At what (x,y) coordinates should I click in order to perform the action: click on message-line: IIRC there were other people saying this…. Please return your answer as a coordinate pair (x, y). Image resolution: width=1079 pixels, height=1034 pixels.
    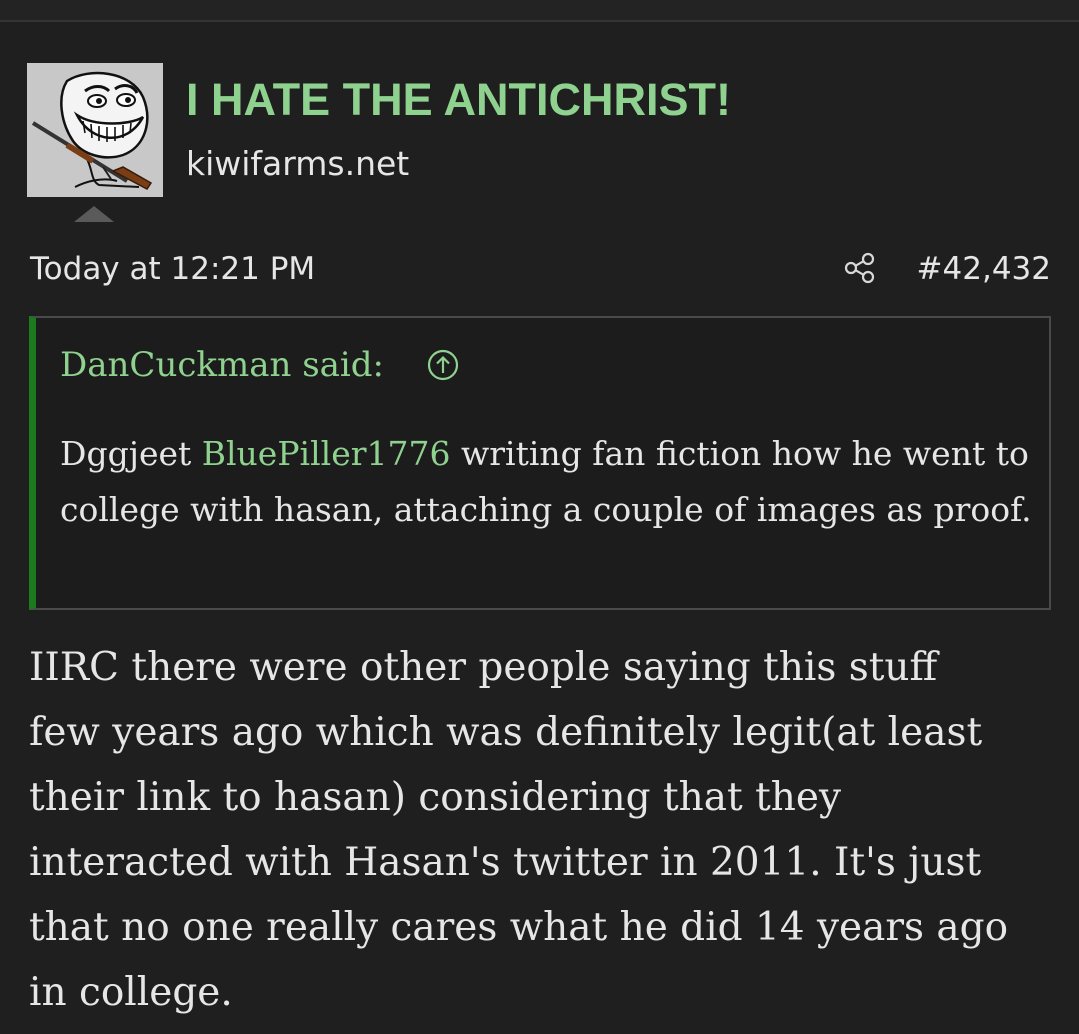
    Looking at the image, I should click on (483, 667).